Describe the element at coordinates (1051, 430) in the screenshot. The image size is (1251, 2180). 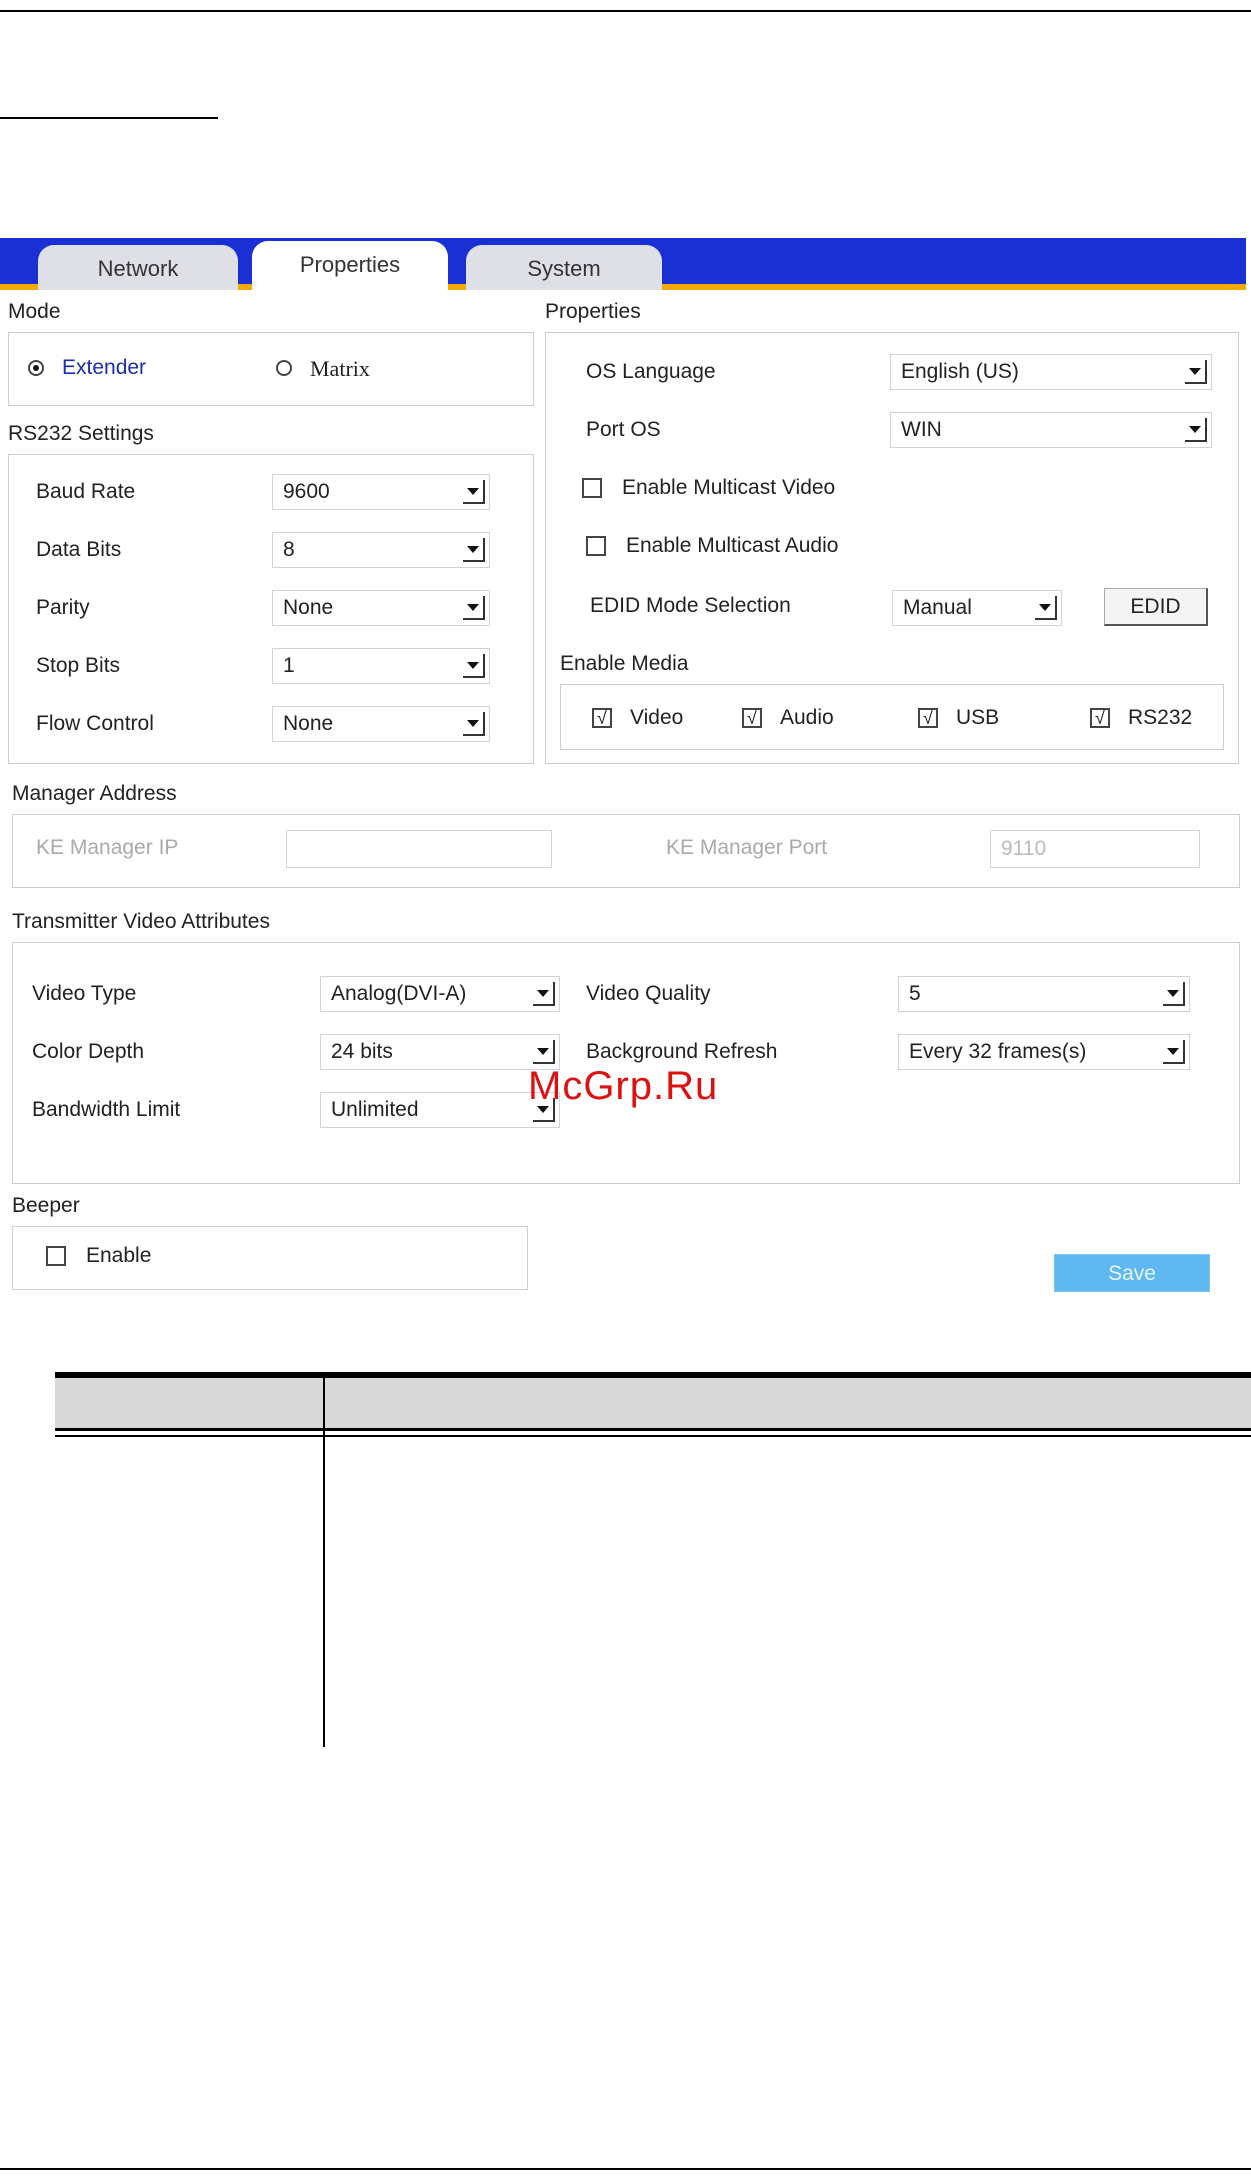
I see `port-os-select: WIN` at that location.